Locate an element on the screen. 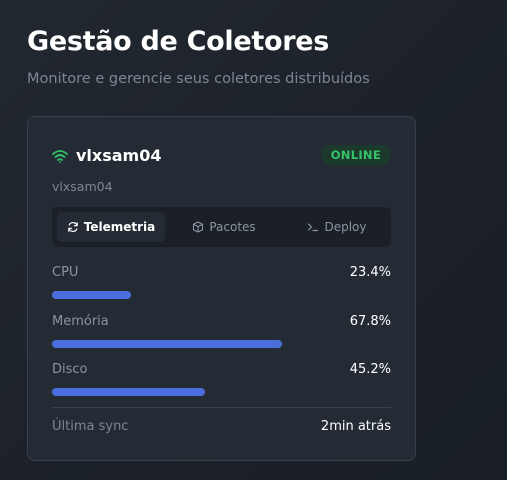 This screenshot has height=480, width=507. divider is located at coordinates (221, 407).